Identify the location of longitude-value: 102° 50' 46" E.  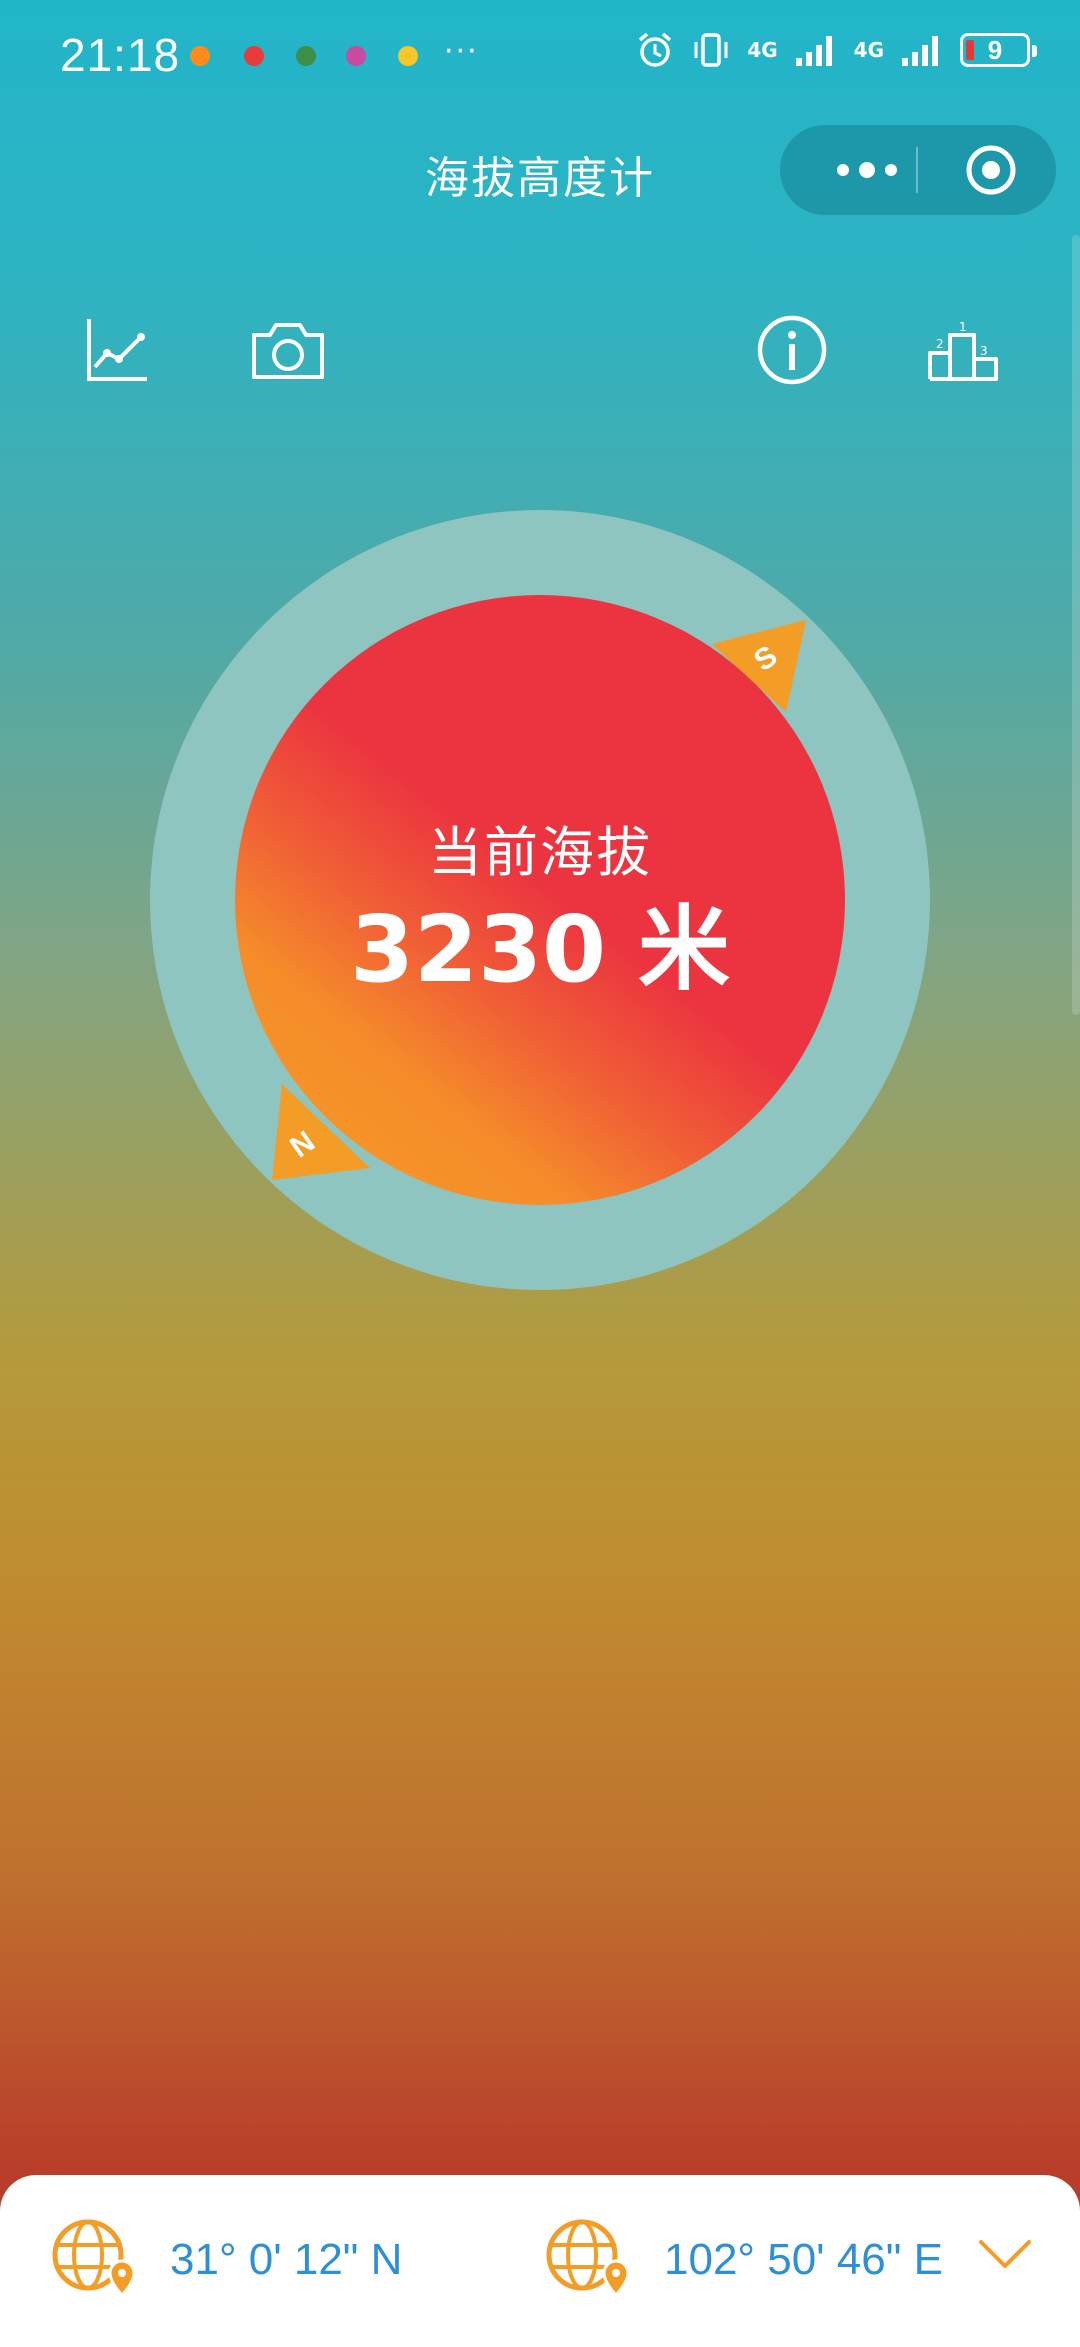
(803, 2259).